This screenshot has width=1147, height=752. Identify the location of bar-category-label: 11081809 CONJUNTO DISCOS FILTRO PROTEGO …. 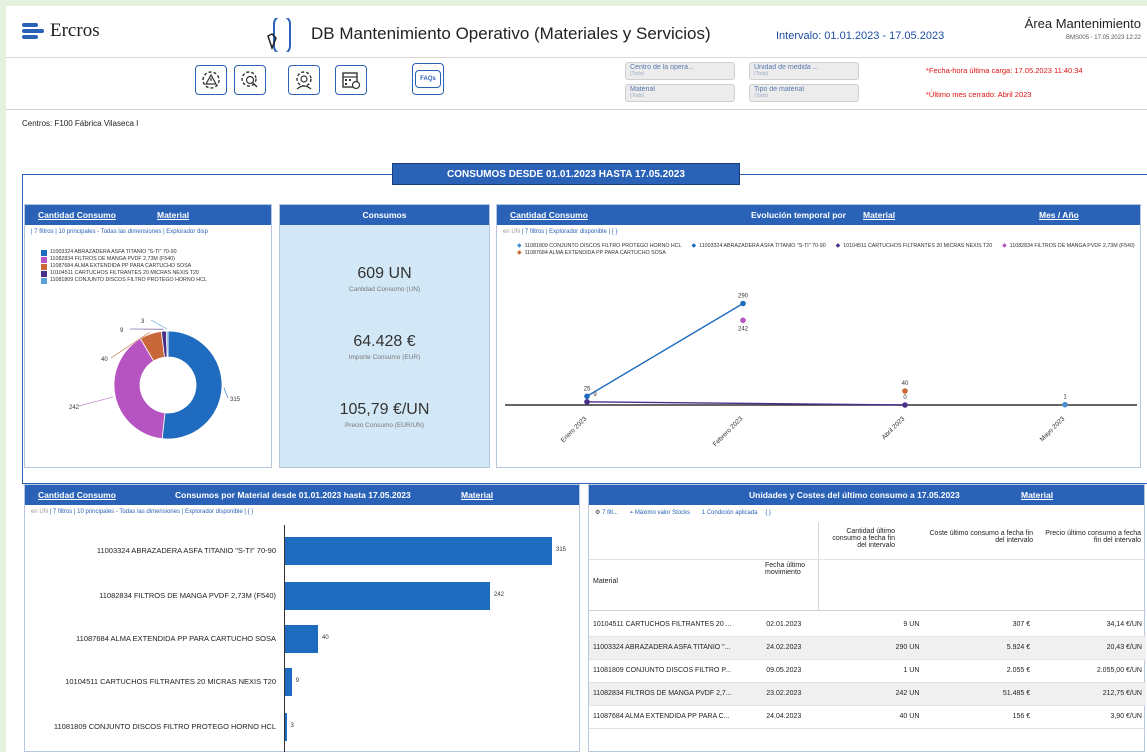
(164, 726).